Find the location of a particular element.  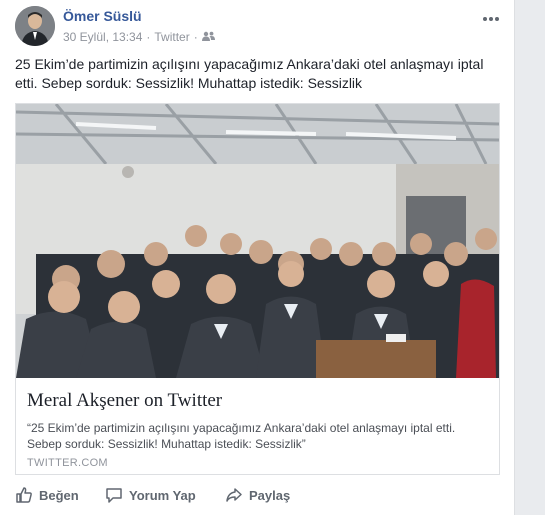

post-source: Twitter is located at coordinates (171, 37).